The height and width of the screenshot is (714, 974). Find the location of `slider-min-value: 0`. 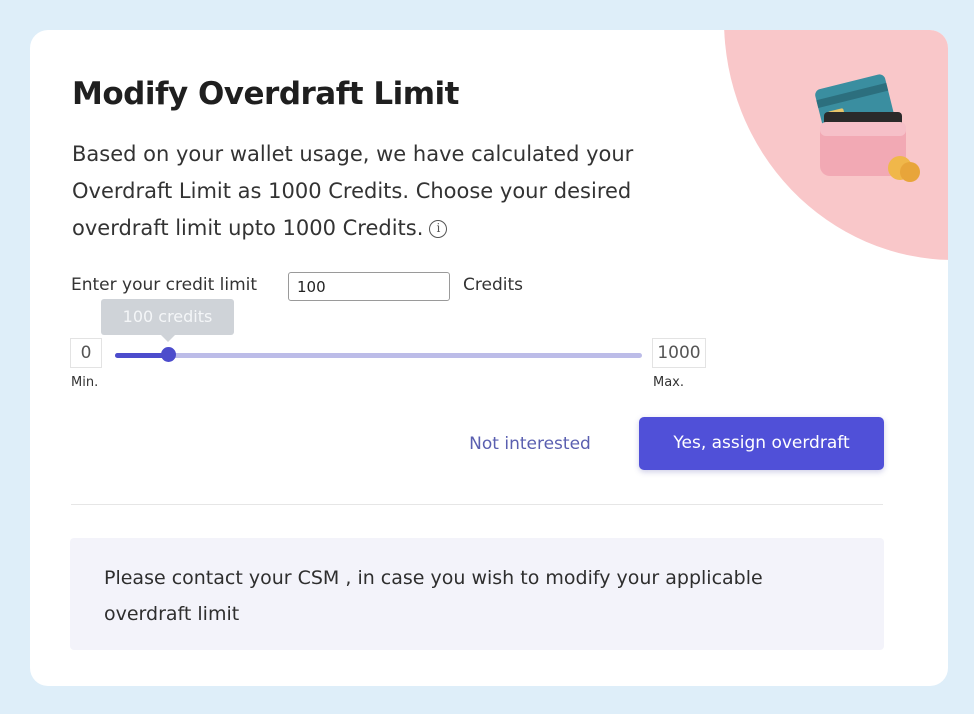

slider-min-value: 0 is located at coordinates (86, 353).